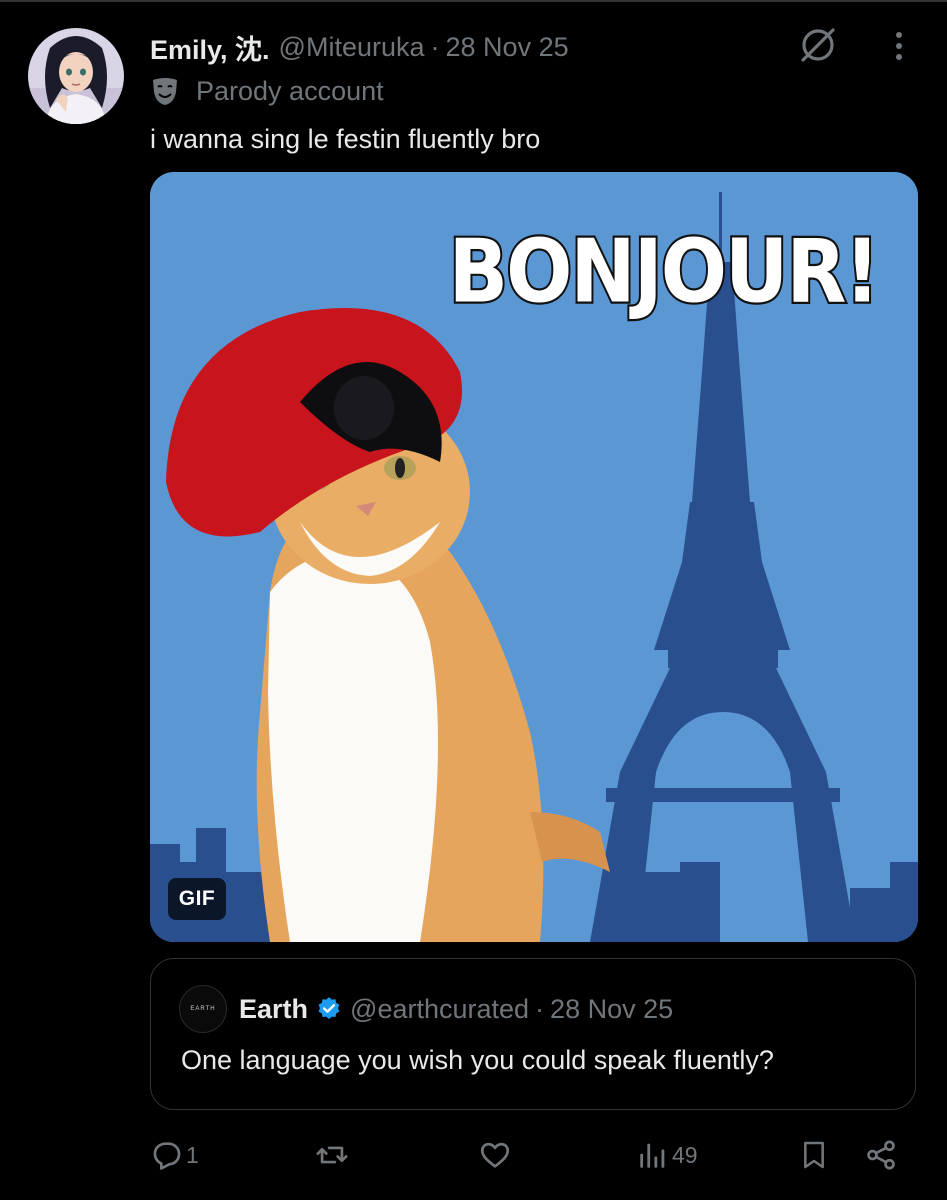 This screenshot has height=1200, width=947. I want to click on quoted-avatar: EARTH, so click(203, 1009).